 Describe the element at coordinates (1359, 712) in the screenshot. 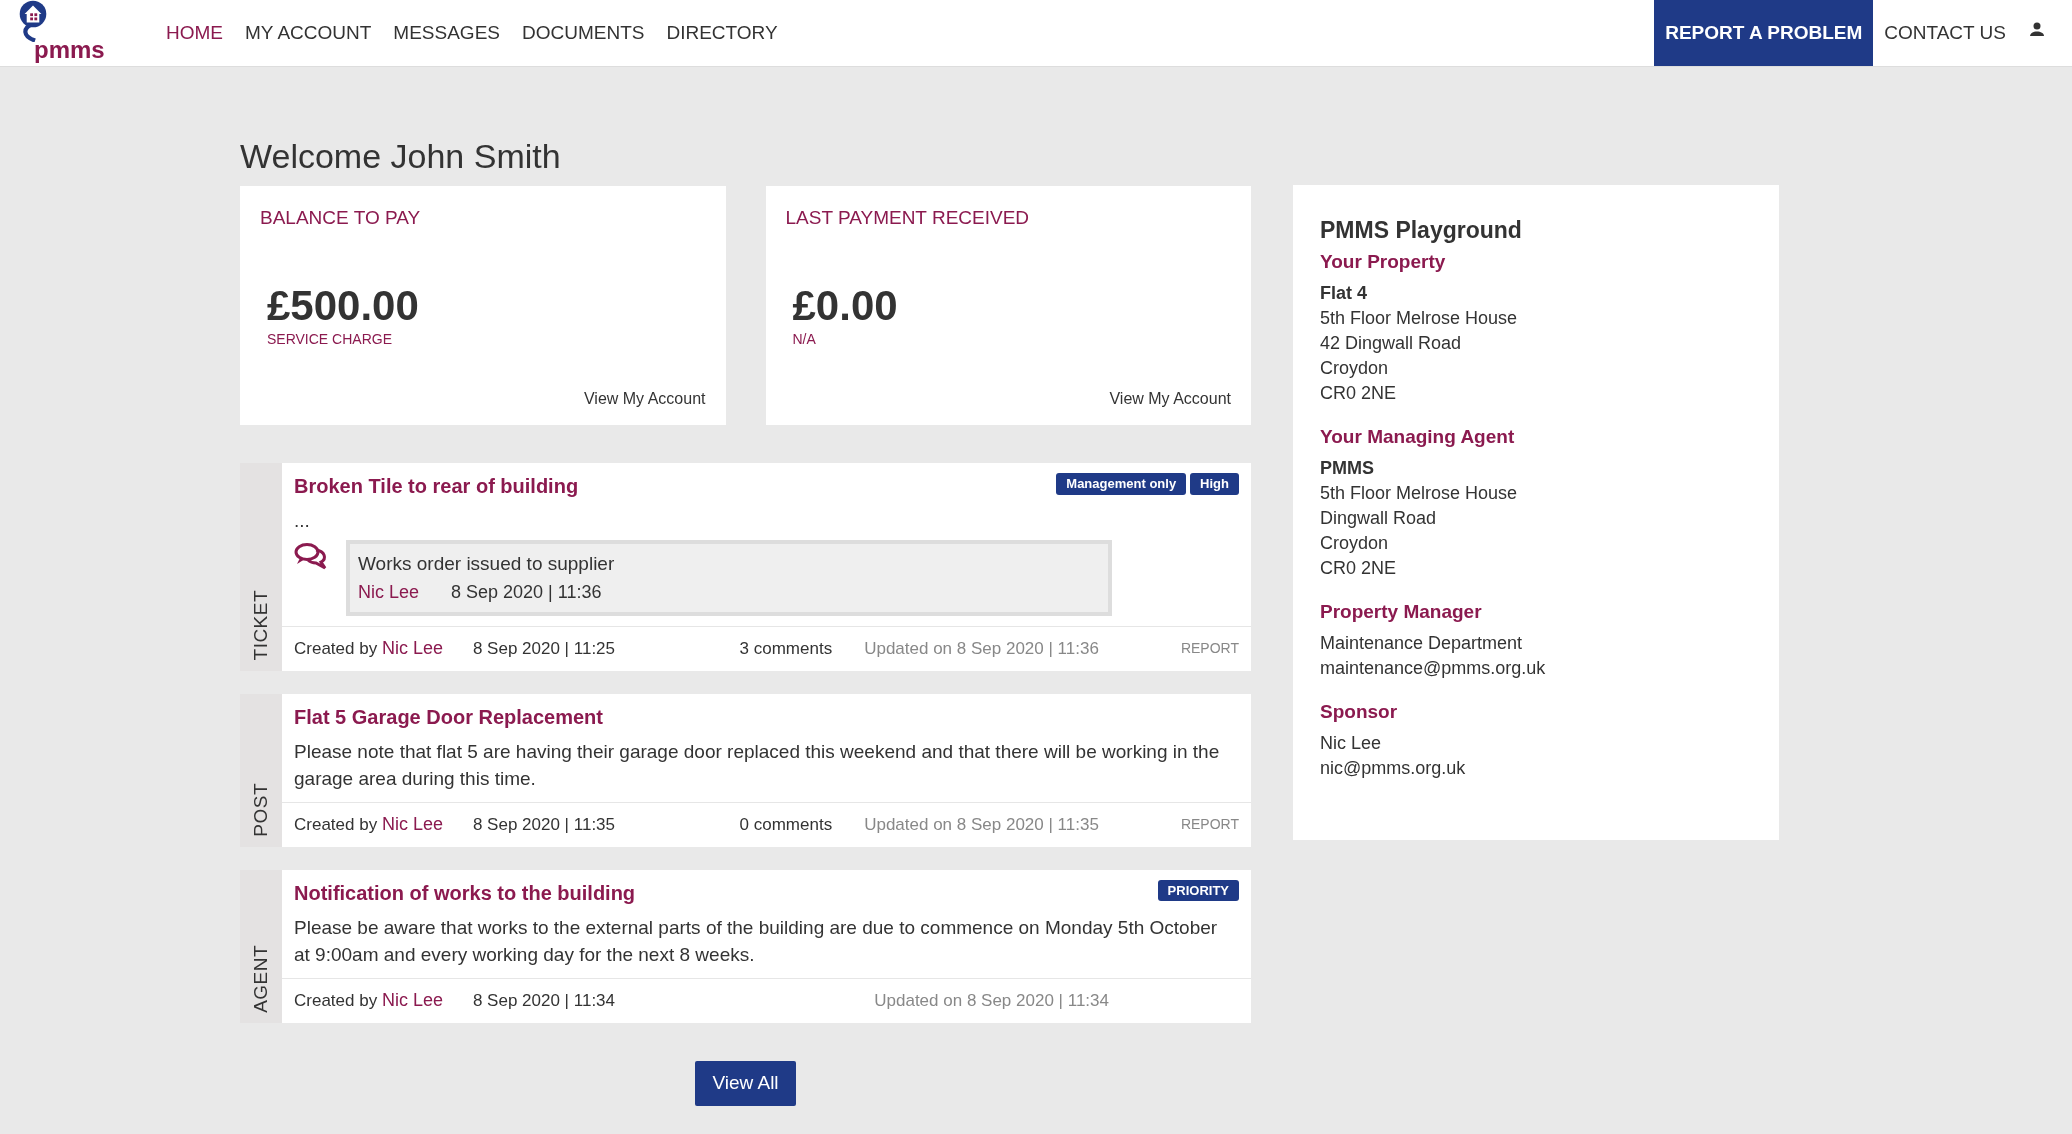

I see `section-heading: Sponsor` at that location.